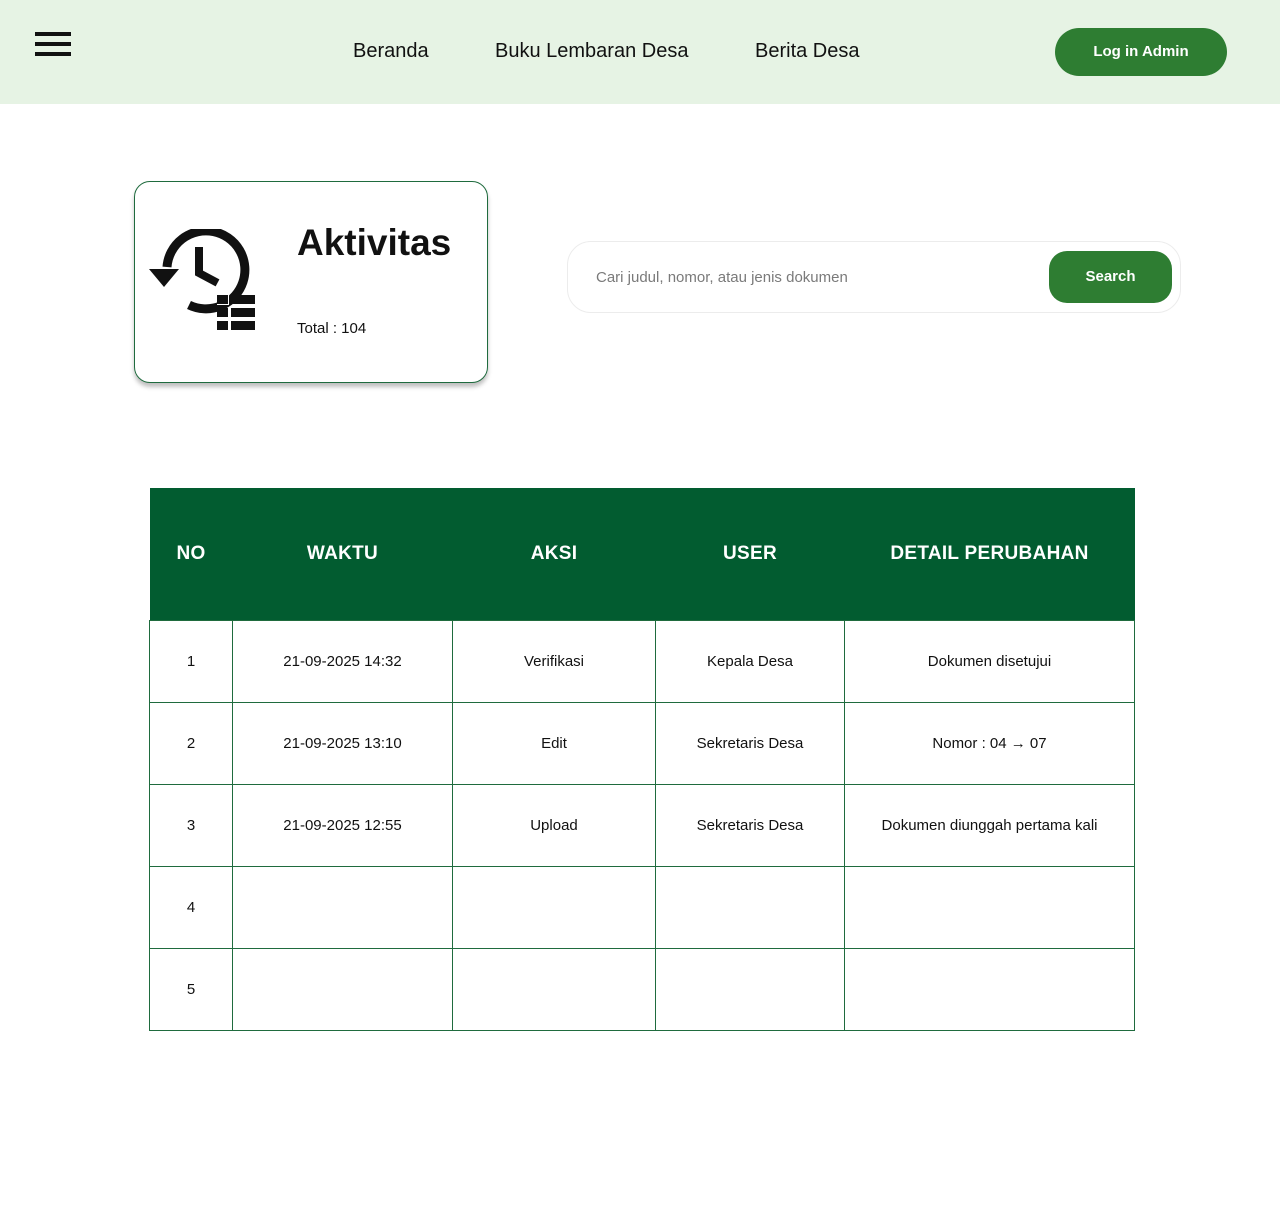 This screenshot has width=1280, height=1229. Describe the element at coordinates (202, 279) in the screenshot. I see `history-list-icon` at that location.